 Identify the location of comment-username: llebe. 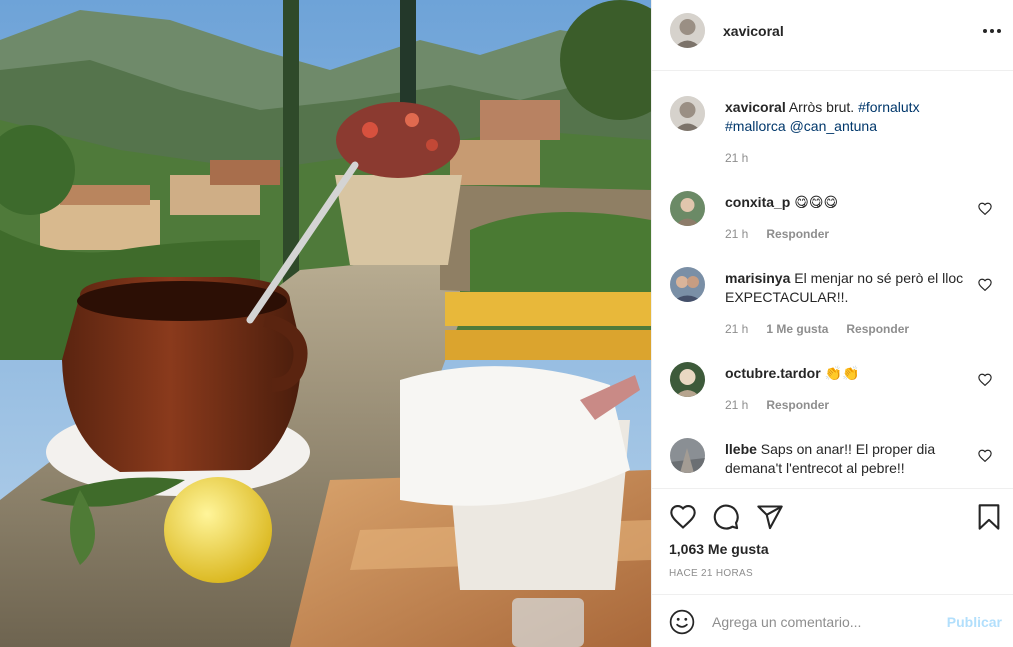
(741, 449).